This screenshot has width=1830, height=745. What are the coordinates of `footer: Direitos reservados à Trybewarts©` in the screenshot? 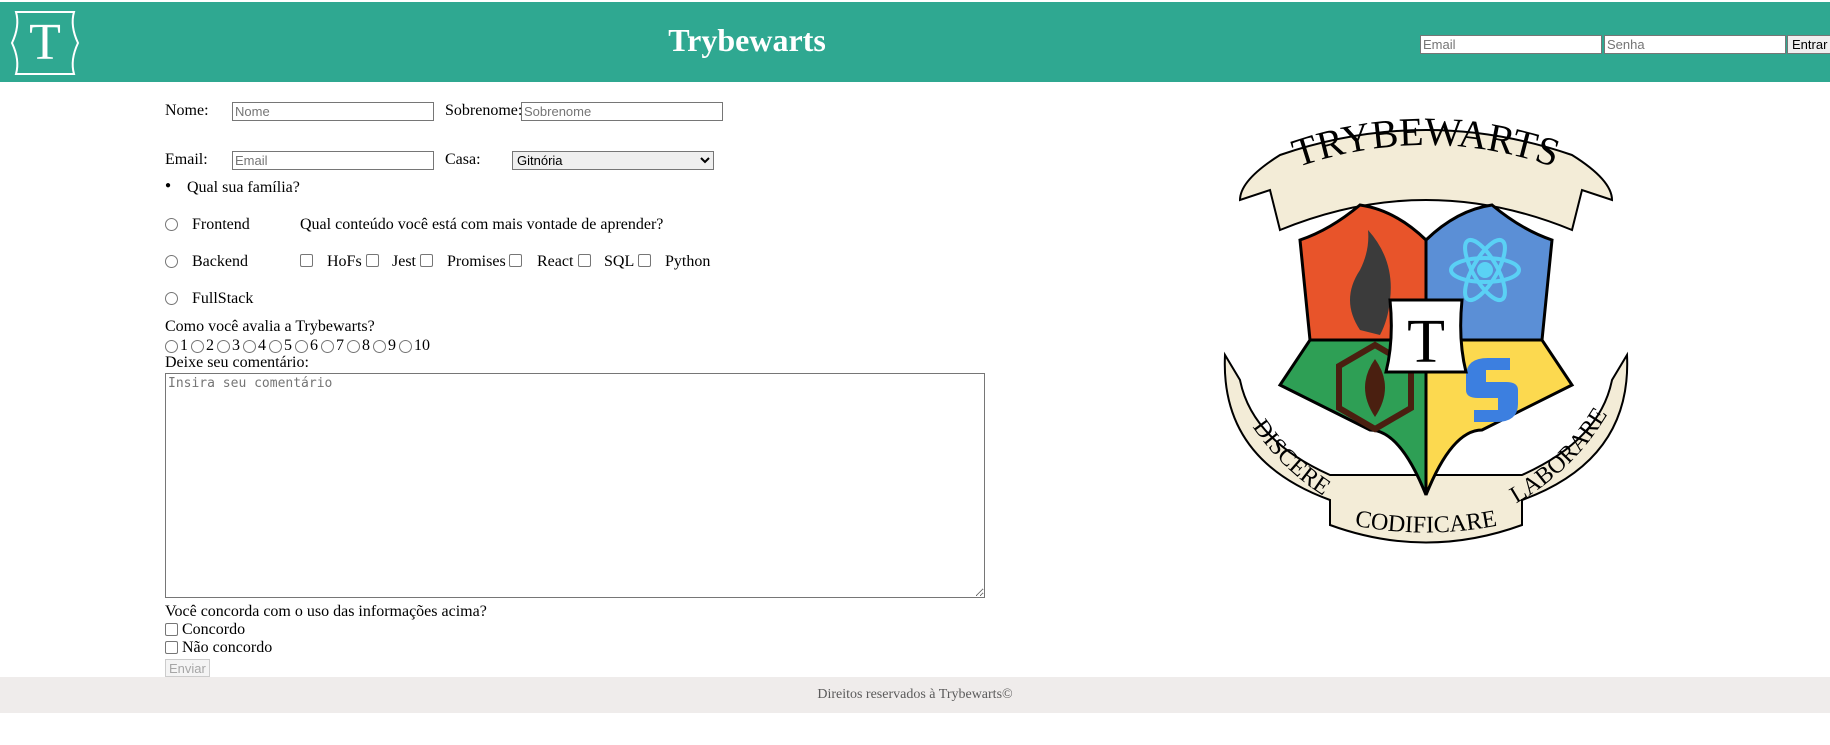 It's located at (915, 695).